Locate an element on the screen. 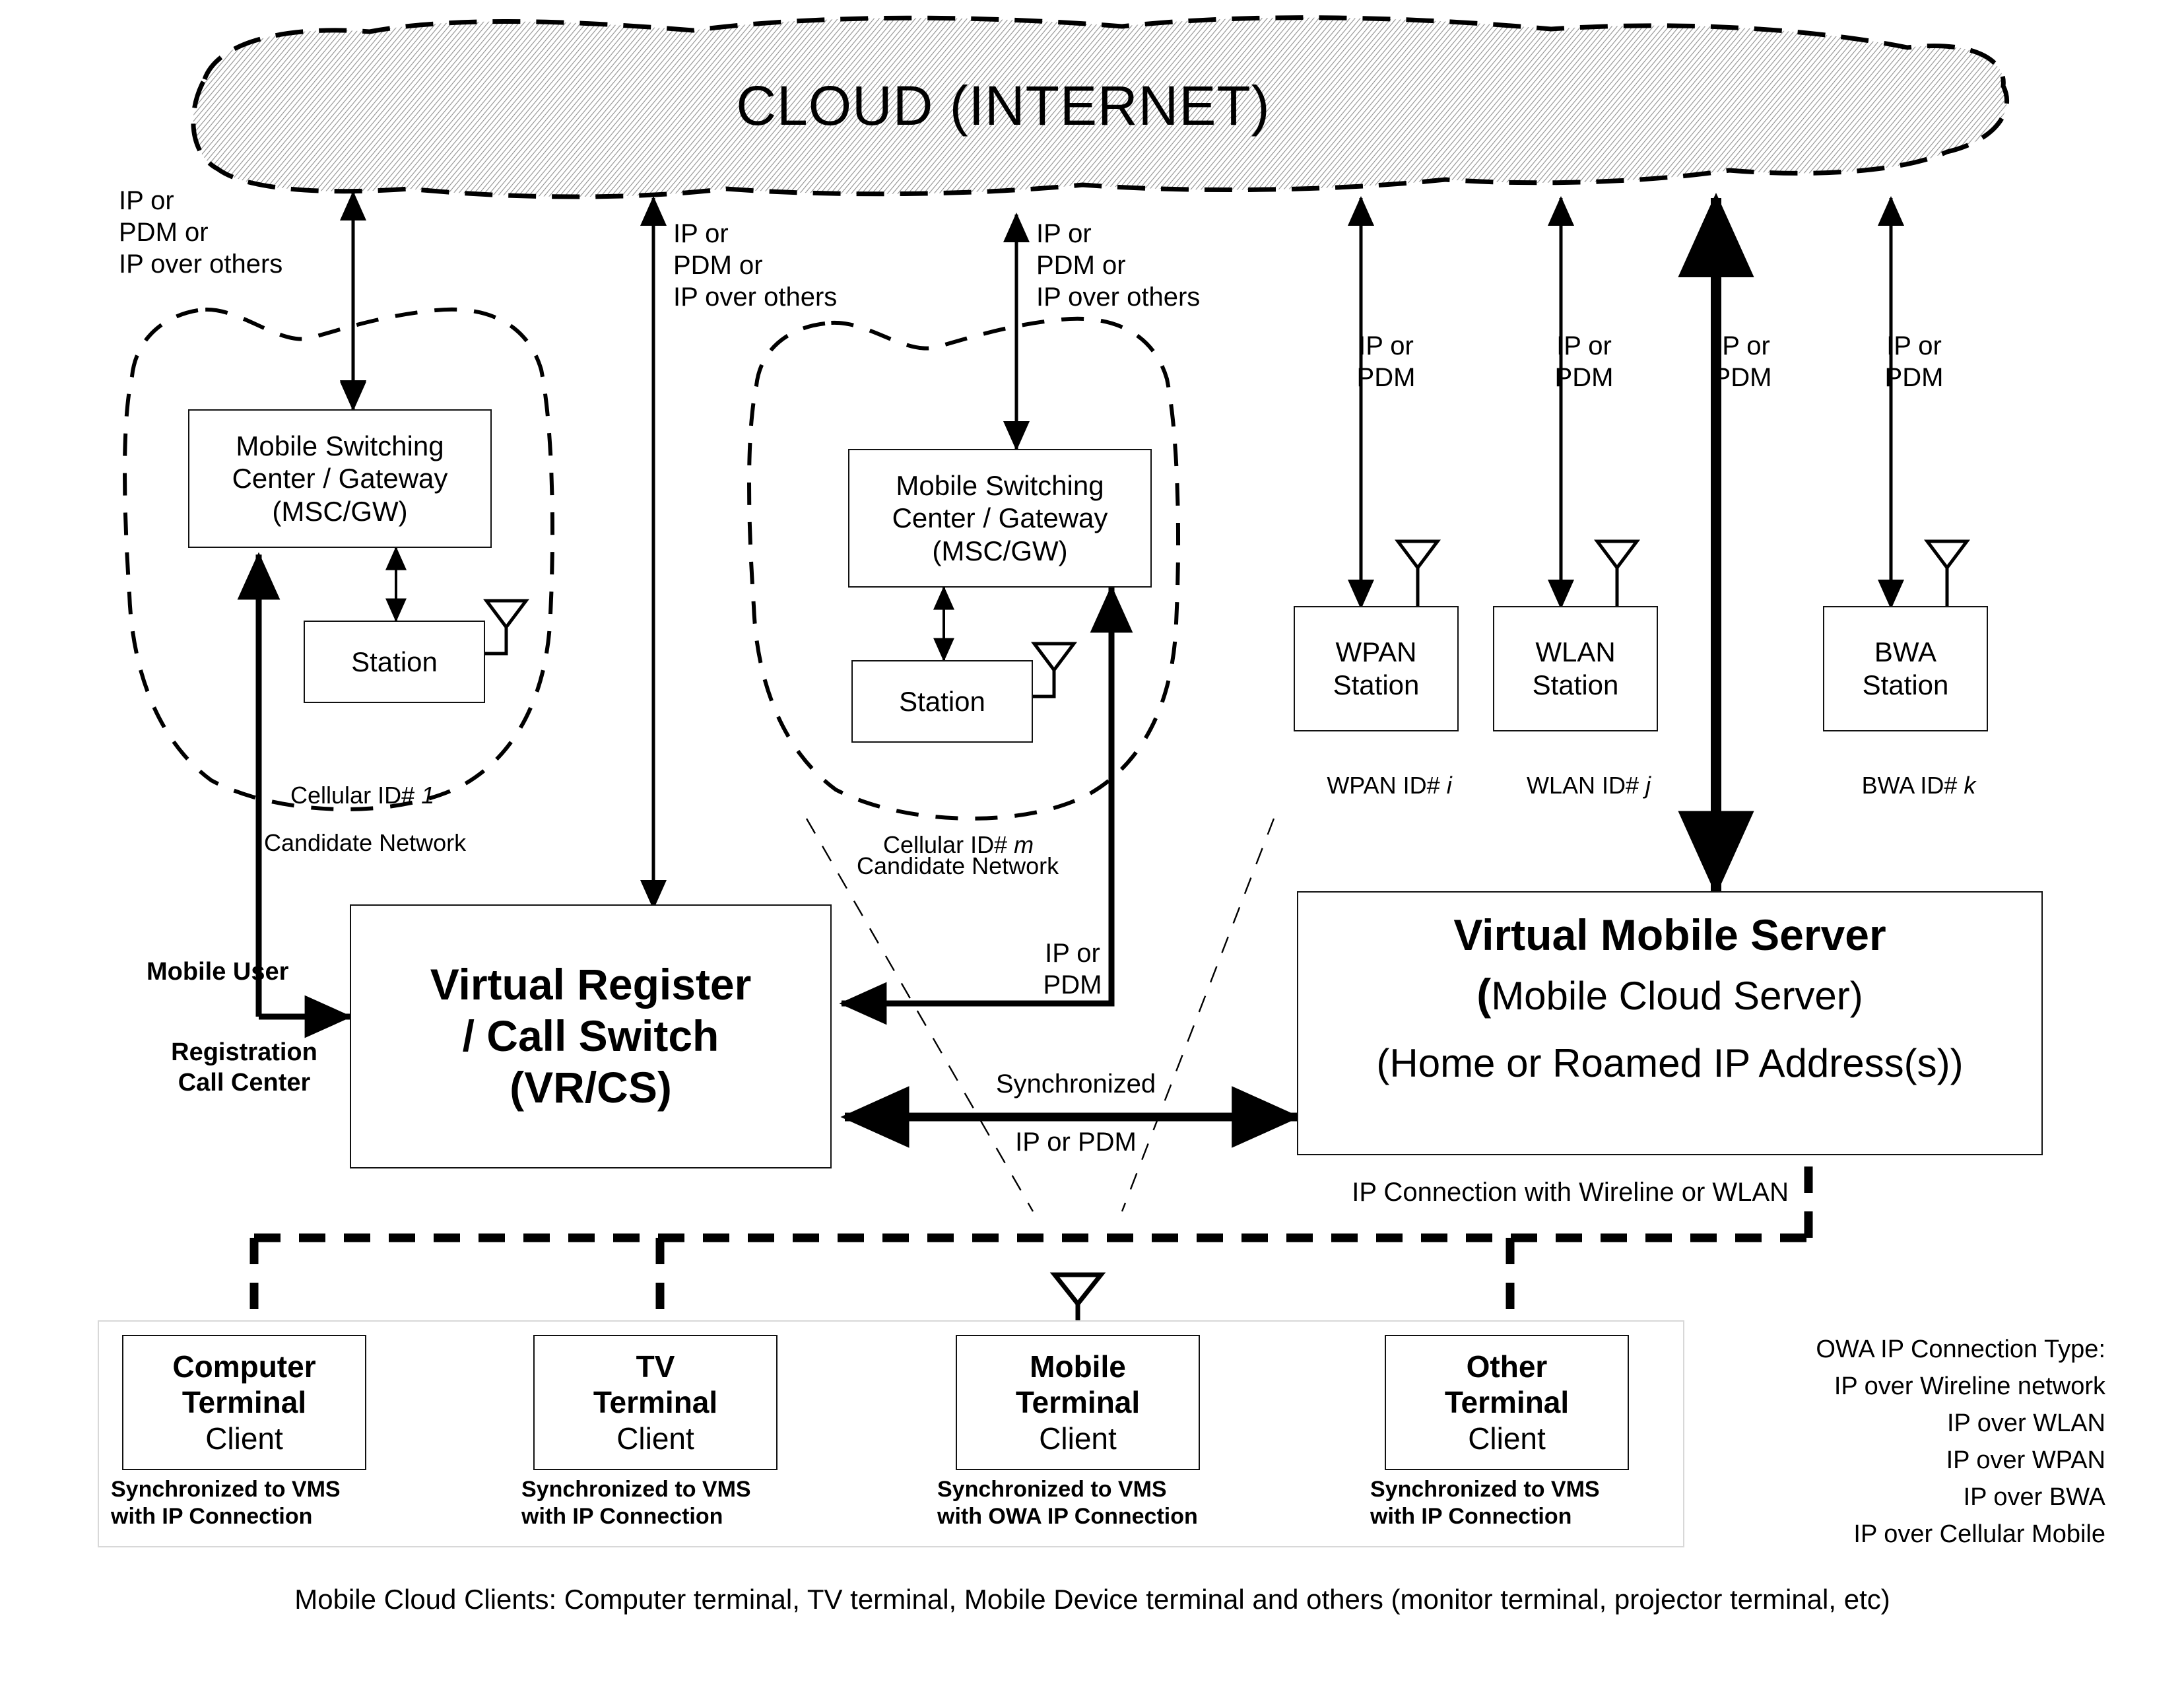  vrcs-line3: (VR/CS) is located at coordinates (591, 1087).